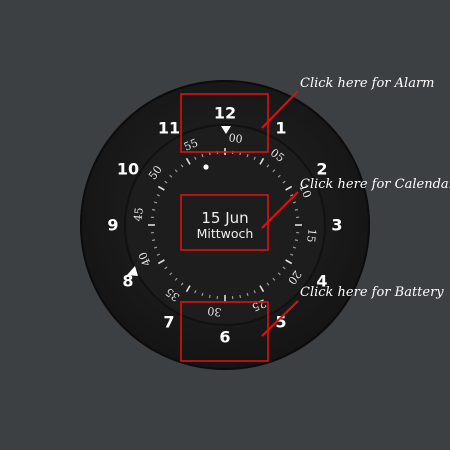  I want to click on hour-numeral-12: 12, so click(225, 113).